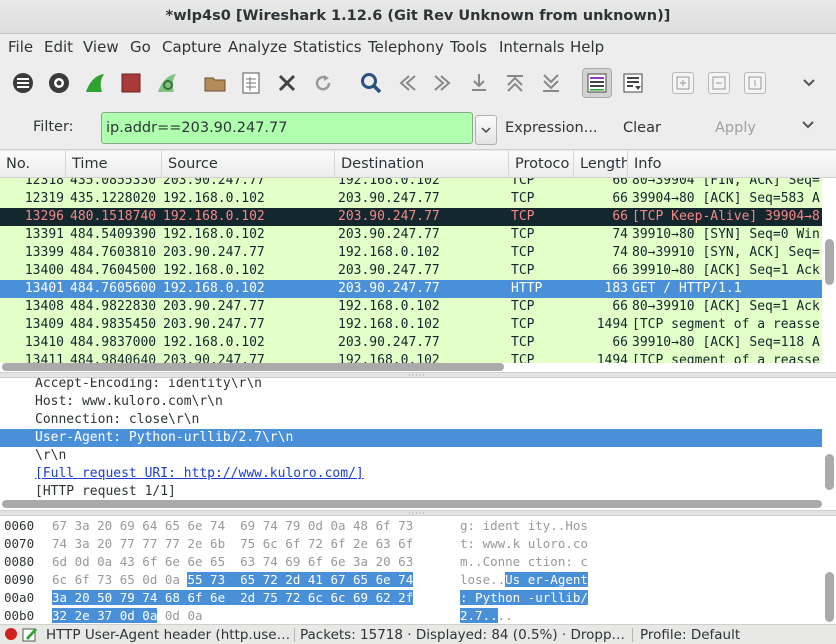  What do you see at coordinates (19, 525) in the screenshot?
I see `hex-offset: 0060` at bounding box center [19, 525].